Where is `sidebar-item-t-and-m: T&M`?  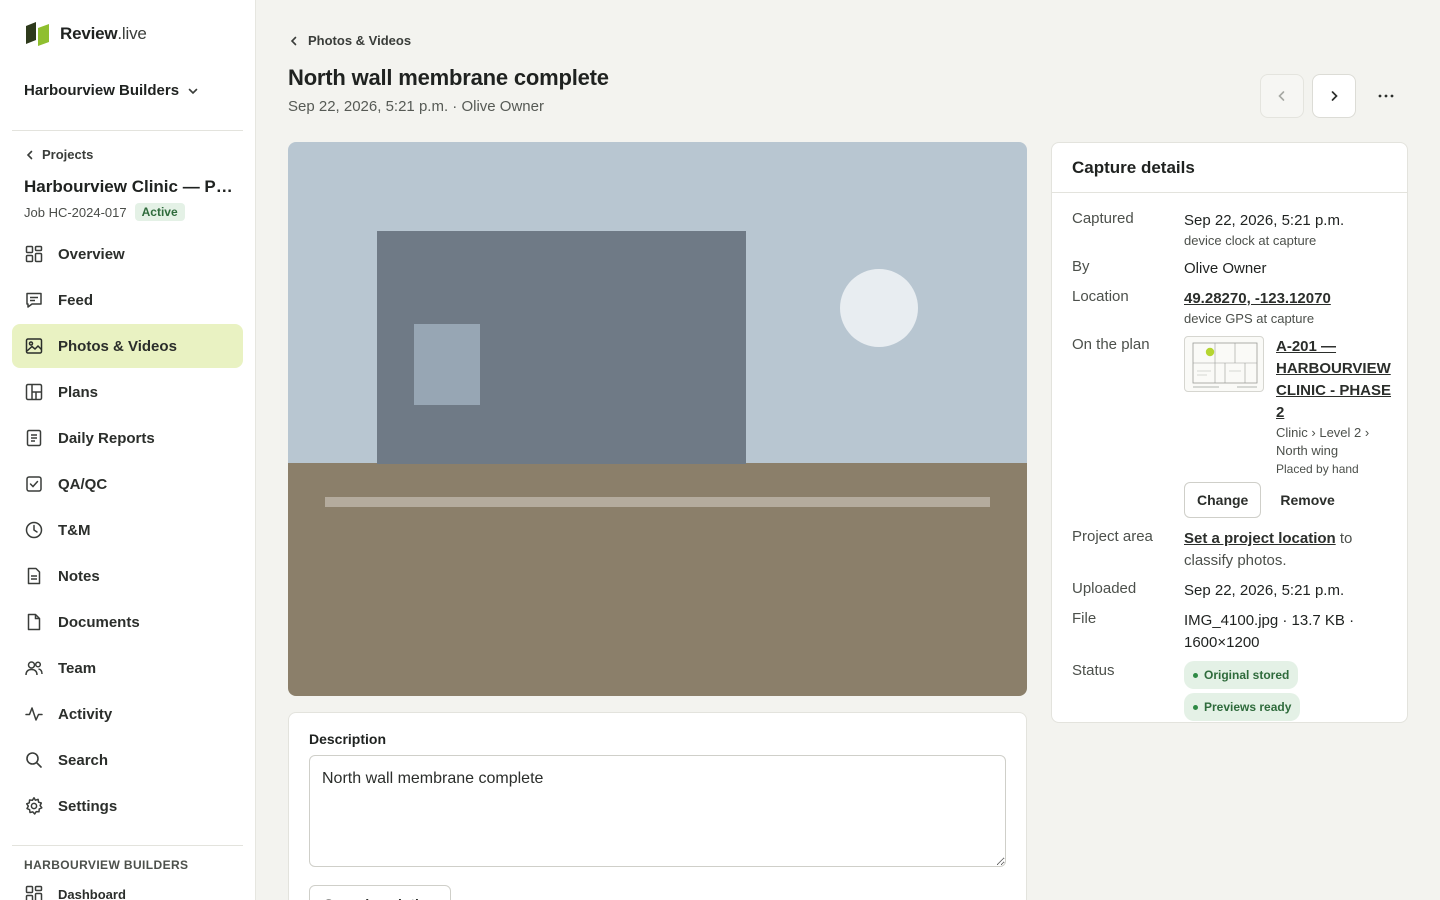
sidebar-item-t-and-m: T&M is located at coordinates (127, 530).